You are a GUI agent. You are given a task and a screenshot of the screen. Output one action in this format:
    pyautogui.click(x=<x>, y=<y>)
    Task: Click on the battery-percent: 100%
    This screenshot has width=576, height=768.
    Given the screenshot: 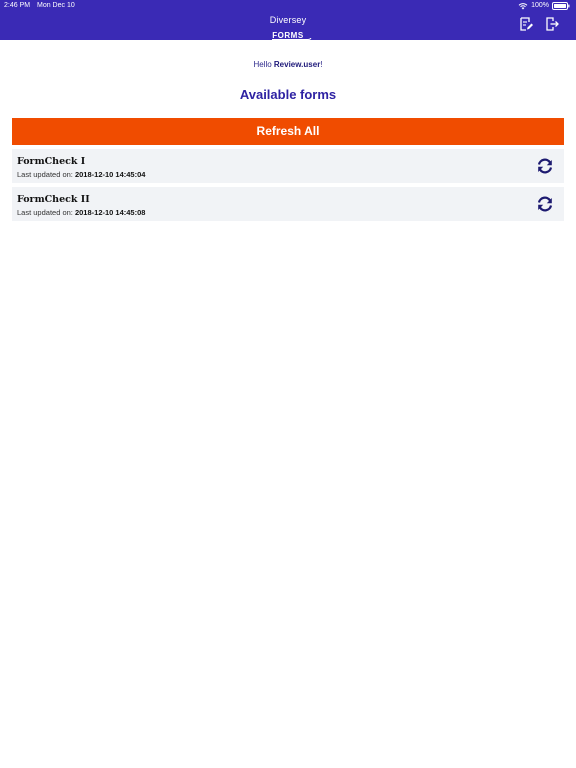 What is the action you would take?
    pyautogui.click(x=540, y=5)
    